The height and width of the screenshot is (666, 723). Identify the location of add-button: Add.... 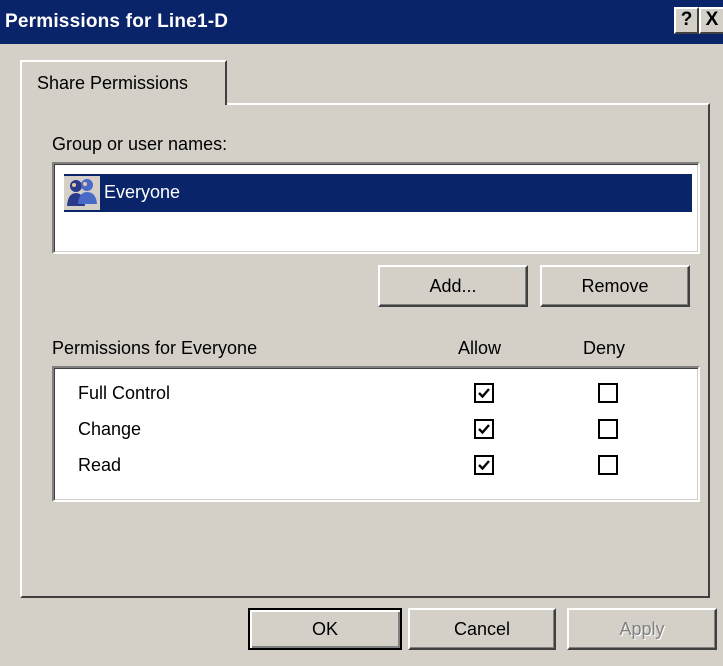
(453, 286).